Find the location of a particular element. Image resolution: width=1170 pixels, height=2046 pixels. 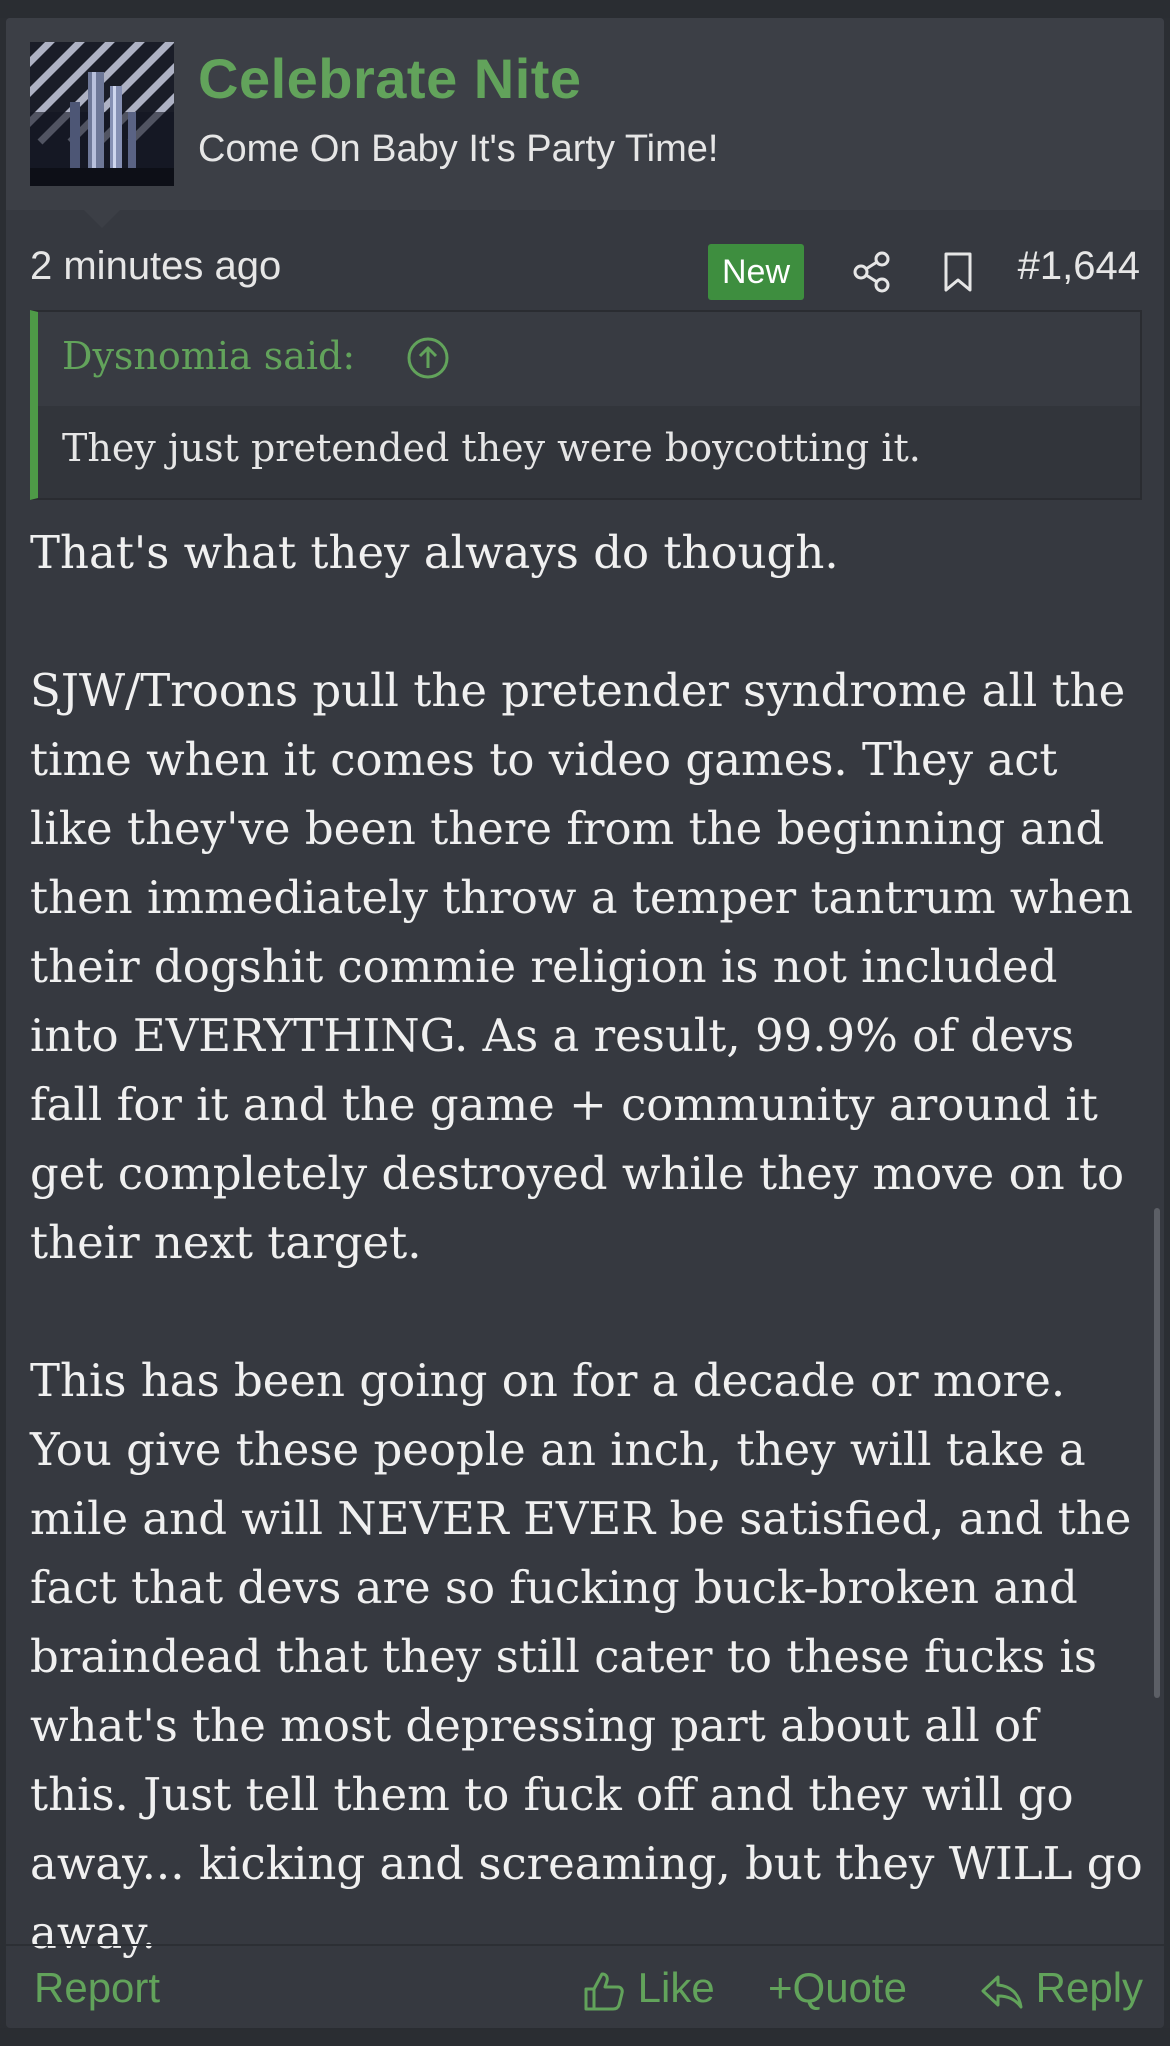

like-button: Like is located at coordinates (648, 1988).